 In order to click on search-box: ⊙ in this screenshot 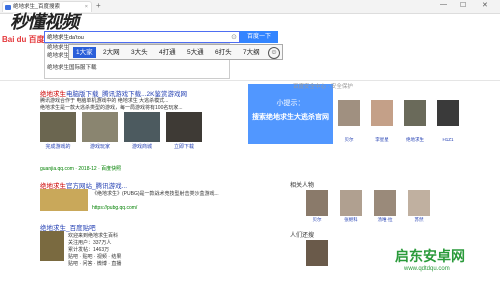, I will do `click(142, 37)`.